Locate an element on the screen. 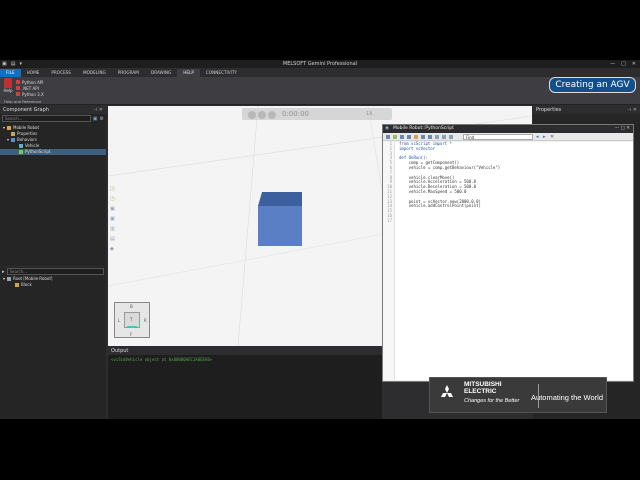 This screenshot has height=480, width=640. play-icon is located at coordinates (272, 115).